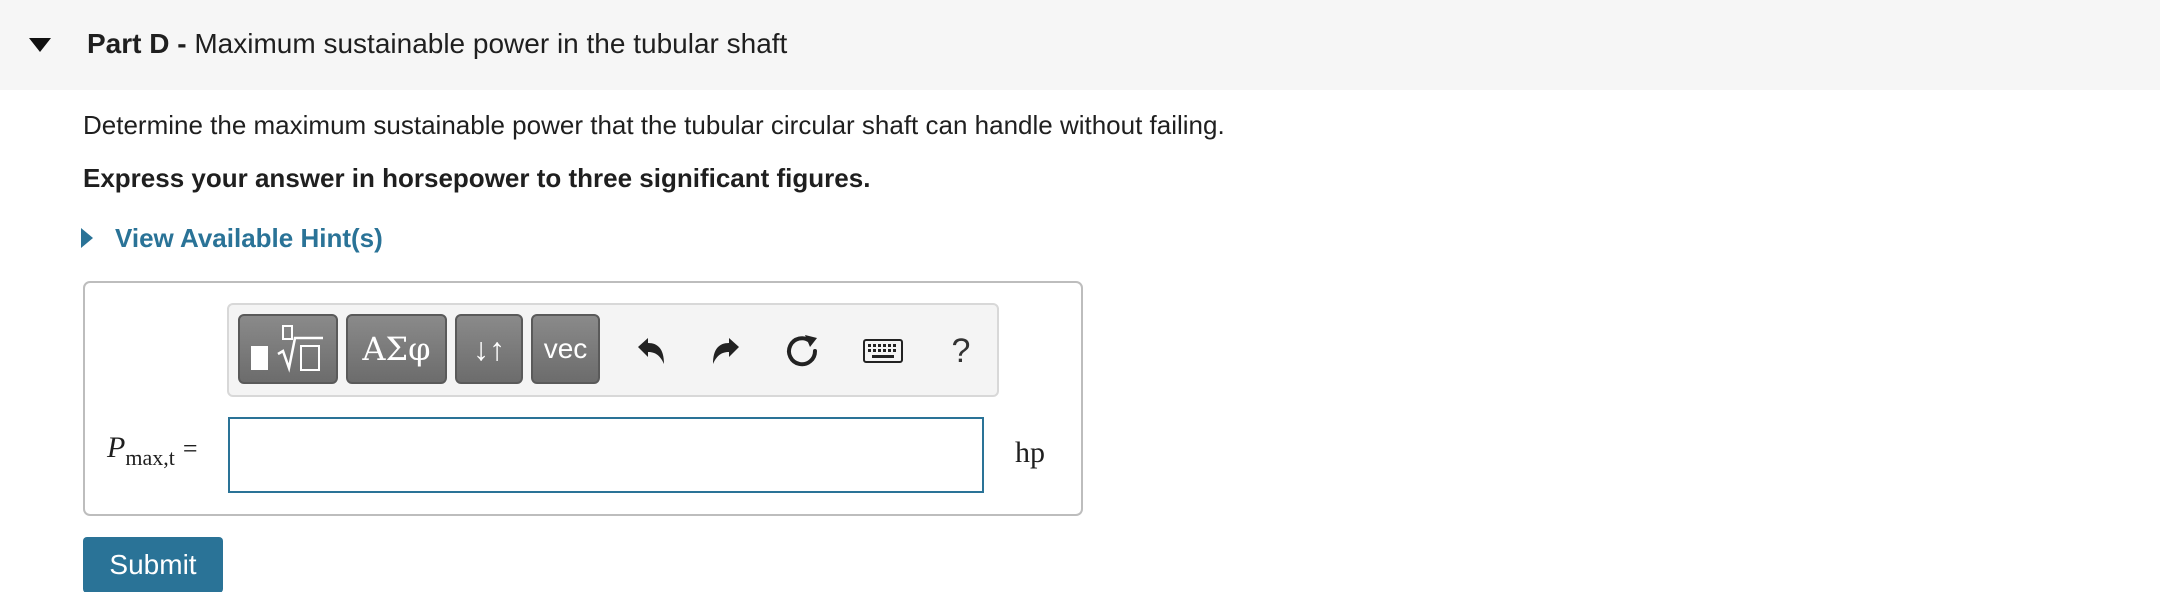 Image resolution: width=2160 pixels, height=592 pixels. Describe the element at coordinates (153, 564) in the screenshot. I see `submit-button: Submit` at that location.